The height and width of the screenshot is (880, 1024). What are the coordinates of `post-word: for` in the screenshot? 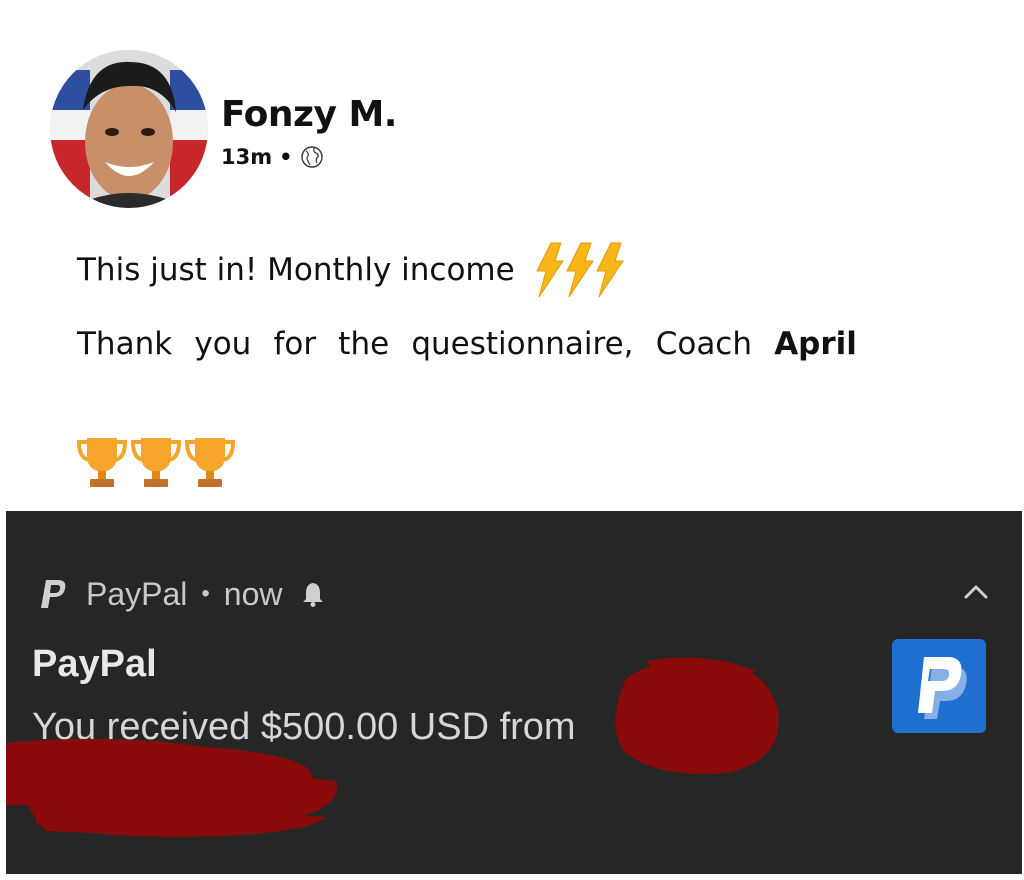 It's located at (295, 344).